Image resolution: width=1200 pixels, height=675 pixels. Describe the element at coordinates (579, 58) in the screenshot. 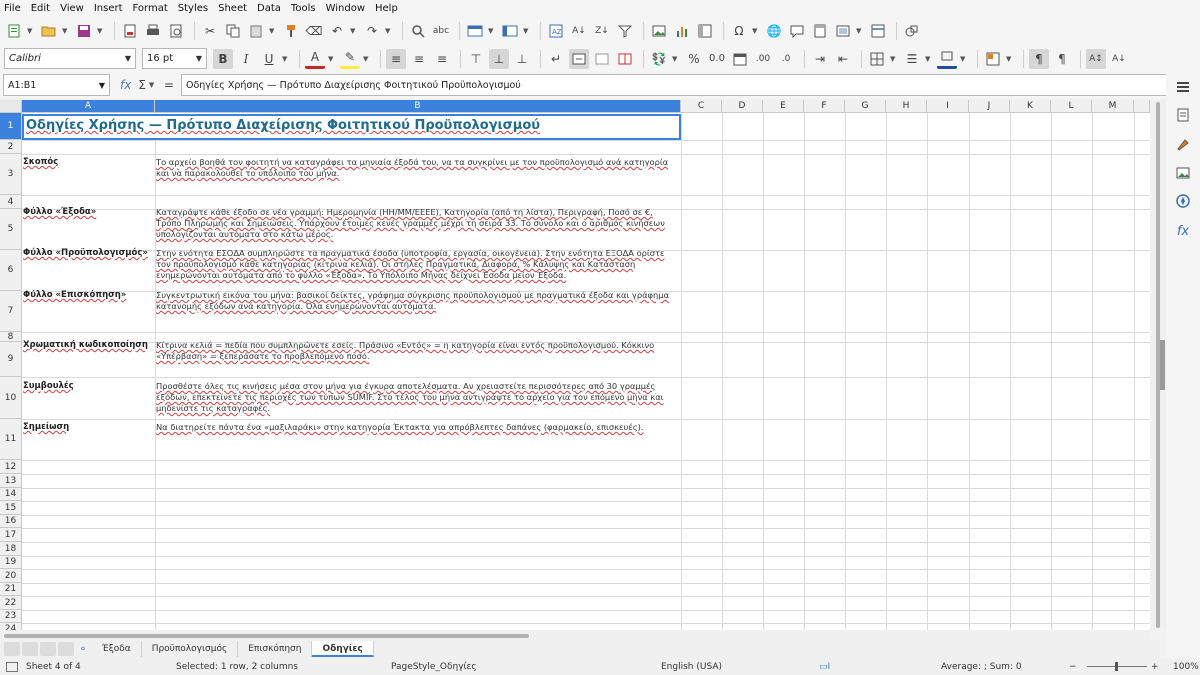

I see `merge-center-icon` at that location.